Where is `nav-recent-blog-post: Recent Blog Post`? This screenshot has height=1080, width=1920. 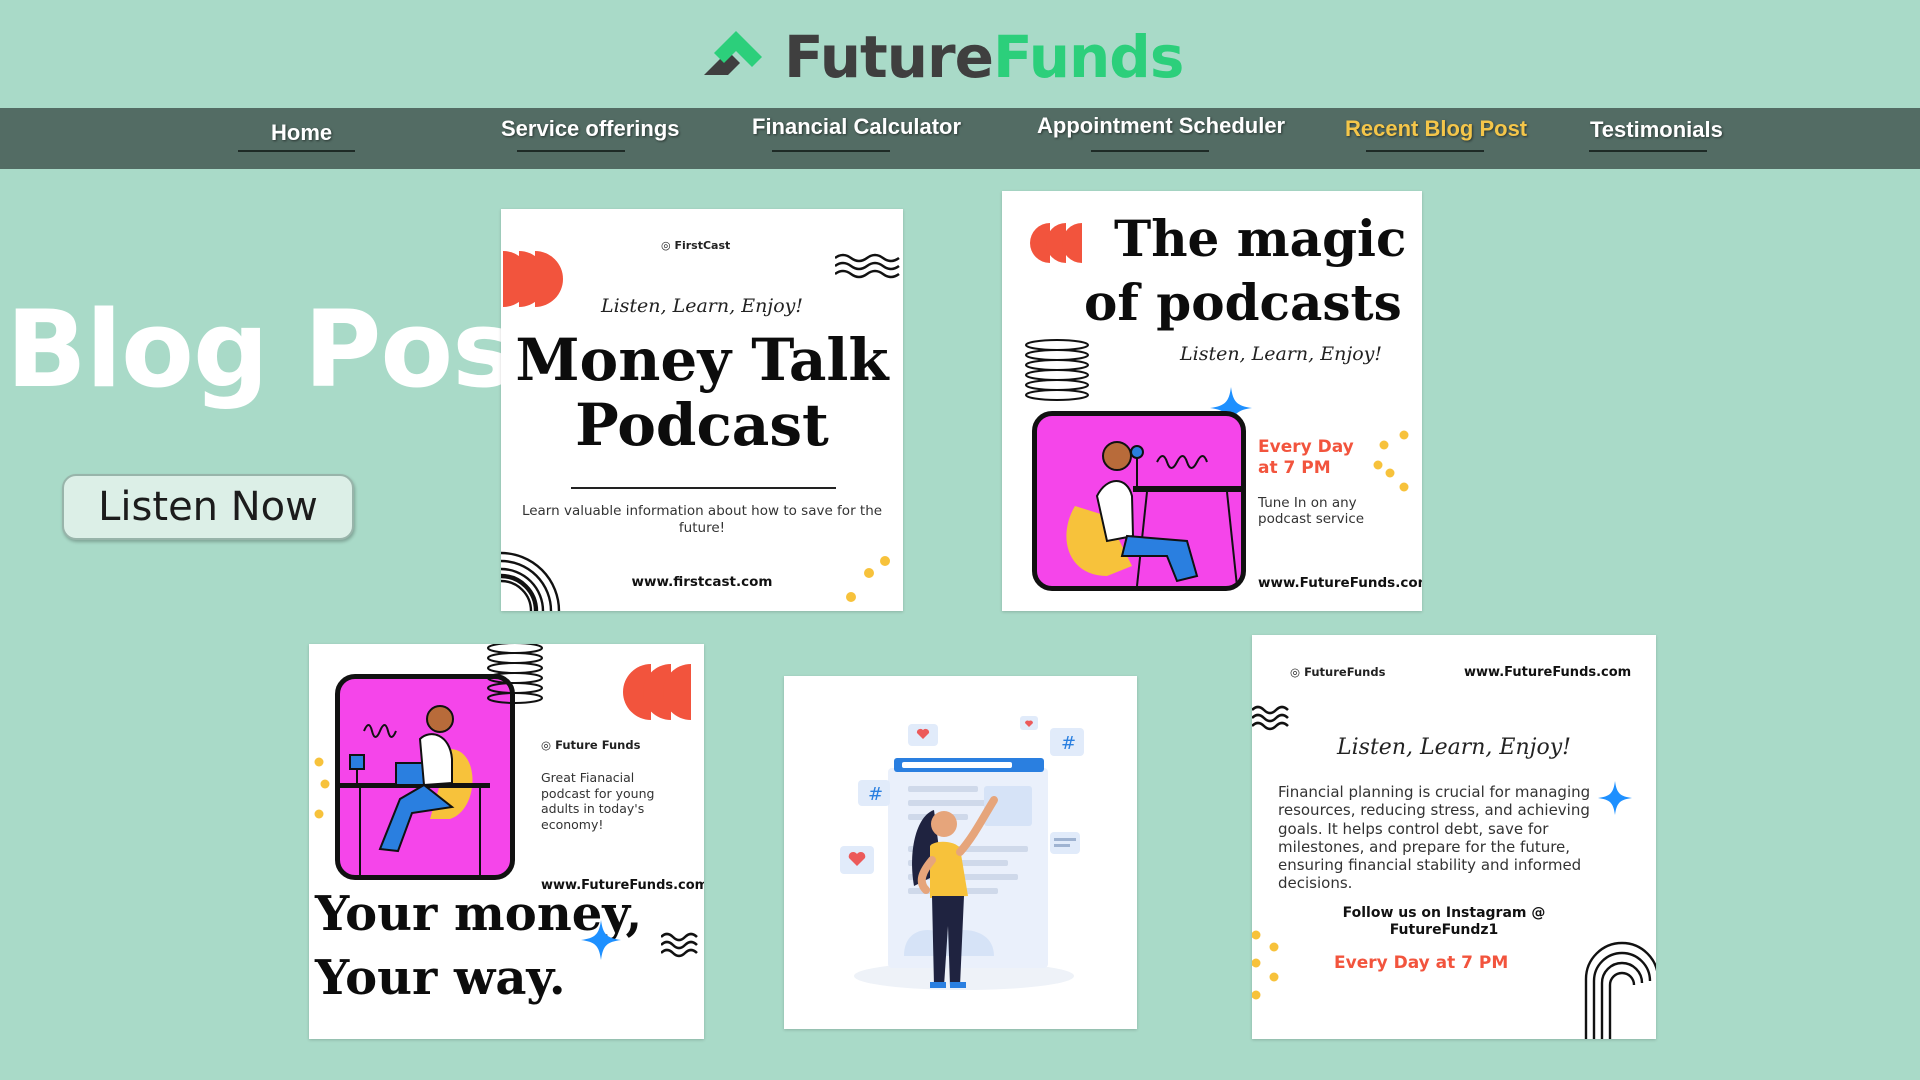
nav-recent-blog-post: Recent Blog Post is located at coordinates (1436, 129).